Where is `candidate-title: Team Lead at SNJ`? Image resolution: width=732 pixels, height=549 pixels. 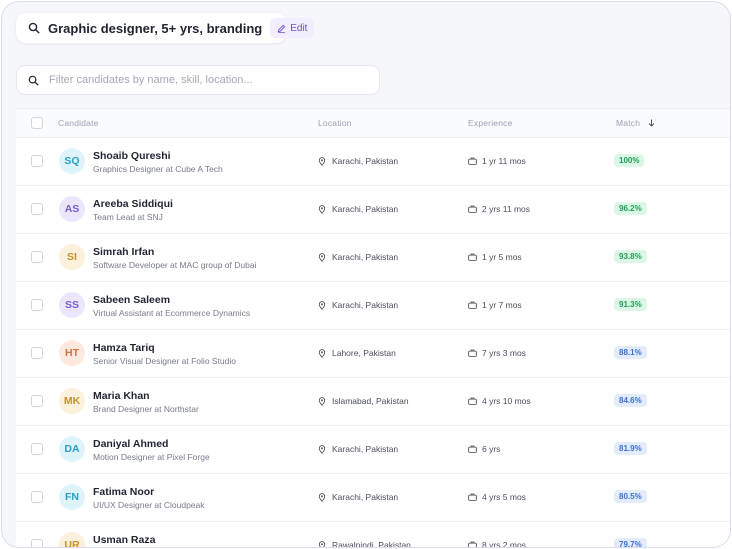
candidate-title: Team Lead at SNJ is located at coordinates (128, 217).